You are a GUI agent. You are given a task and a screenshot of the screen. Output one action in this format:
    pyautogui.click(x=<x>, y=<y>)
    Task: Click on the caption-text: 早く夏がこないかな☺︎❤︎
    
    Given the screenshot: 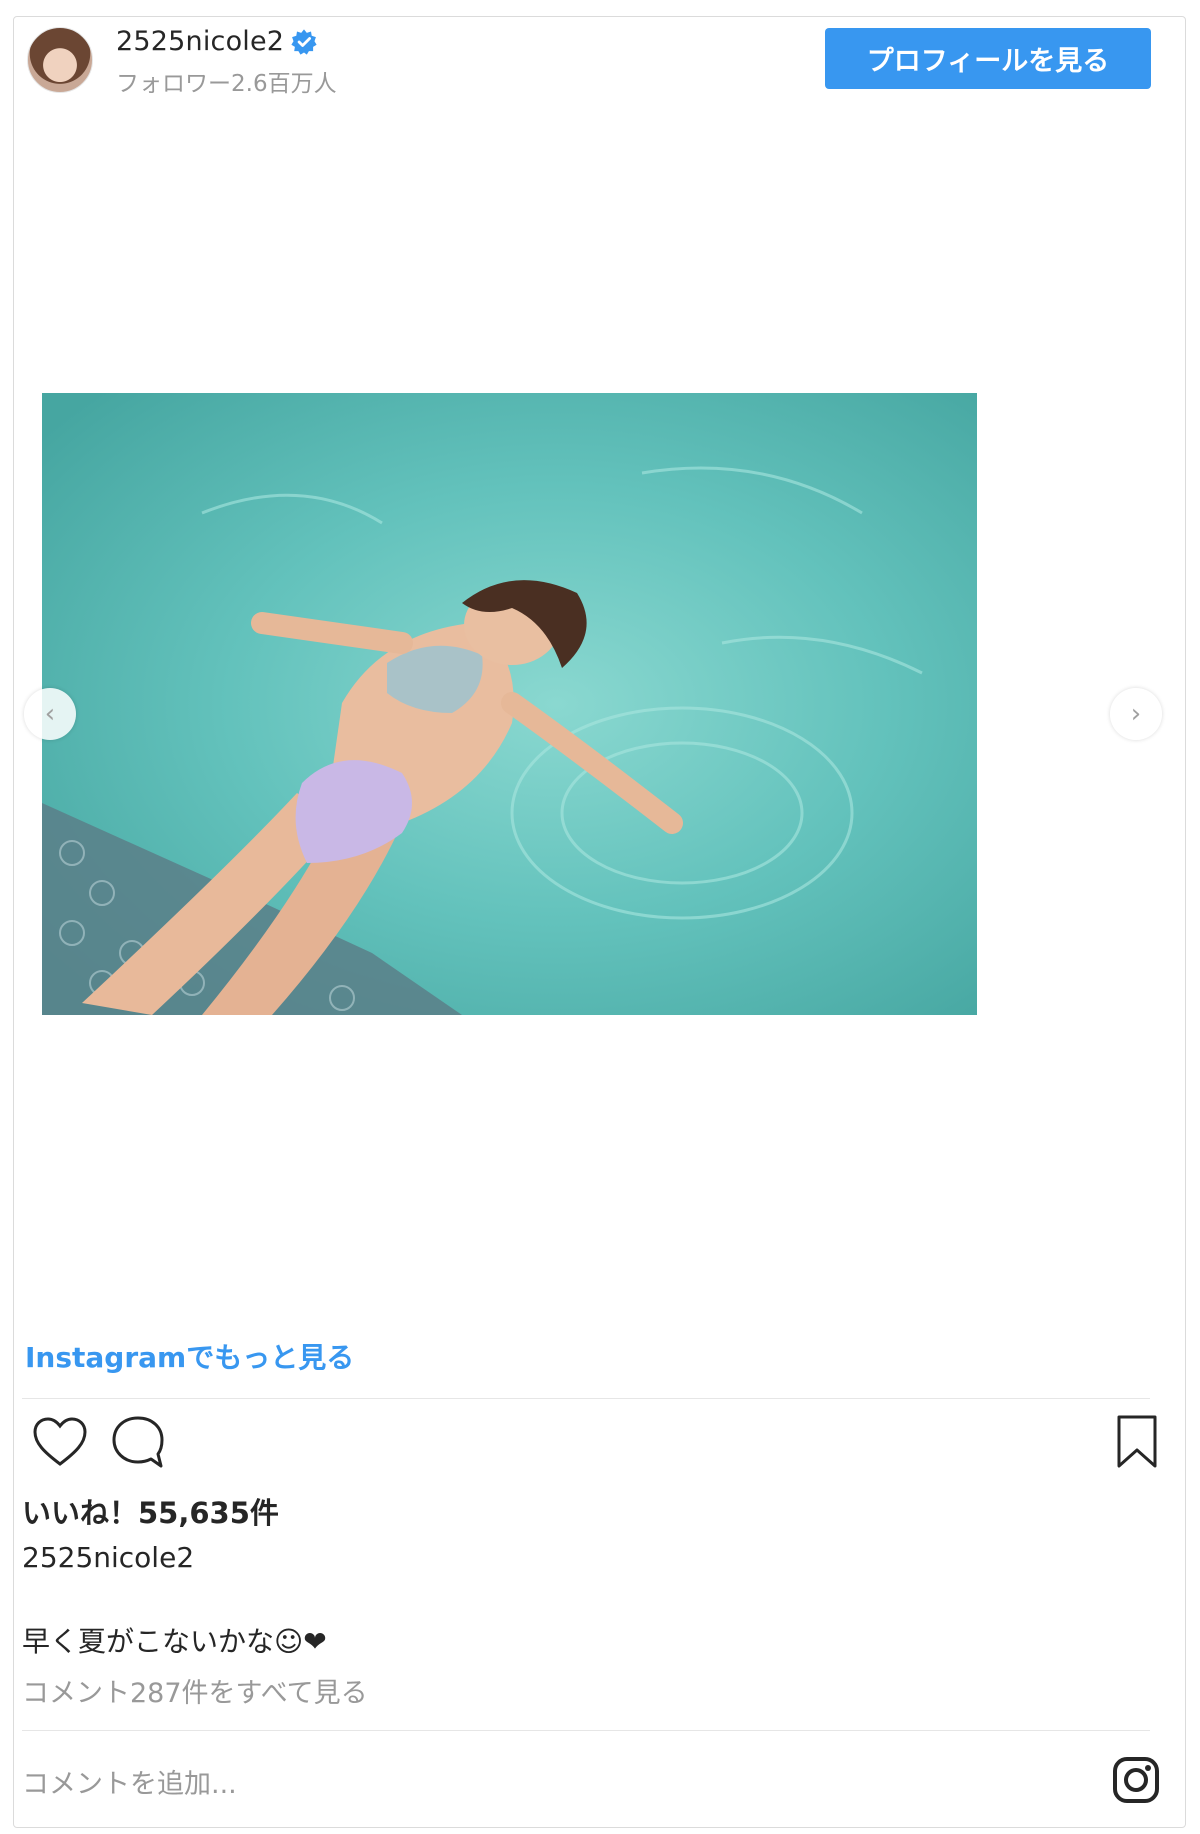 What is the action you would take?
    pyautogui.click(x=174, y=1641)
    